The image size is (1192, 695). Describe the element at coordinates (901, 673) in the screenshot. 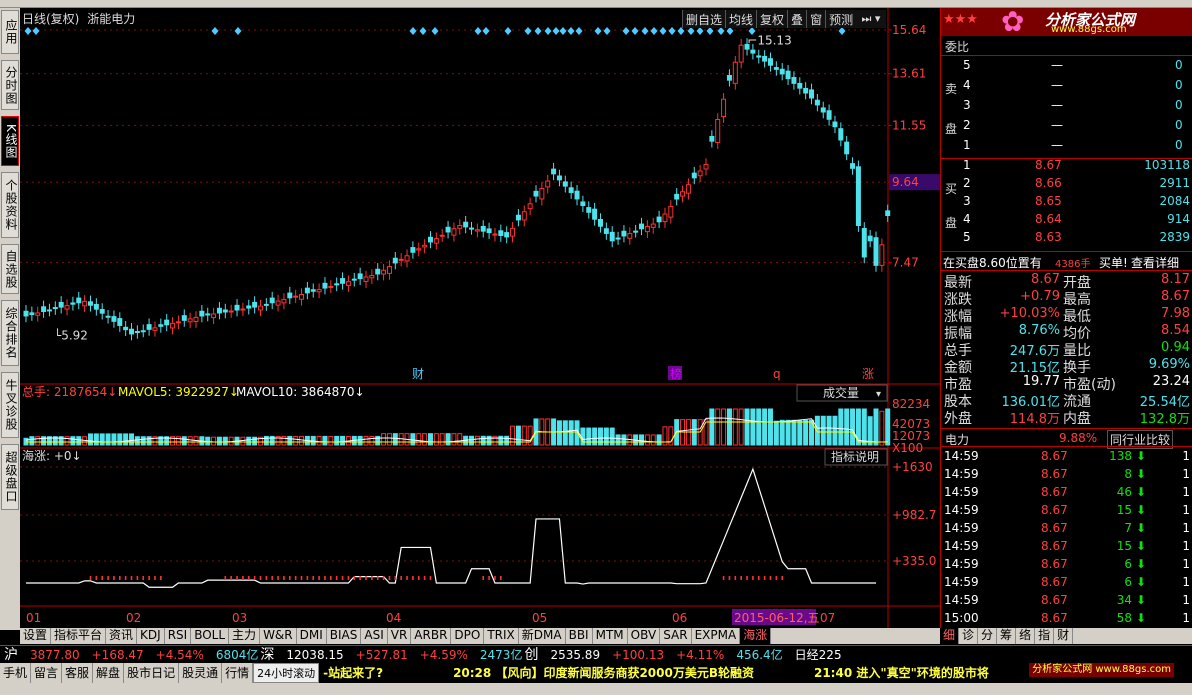

I see `news-3: 21:40 进入"真空"环境的股市将` at that location.